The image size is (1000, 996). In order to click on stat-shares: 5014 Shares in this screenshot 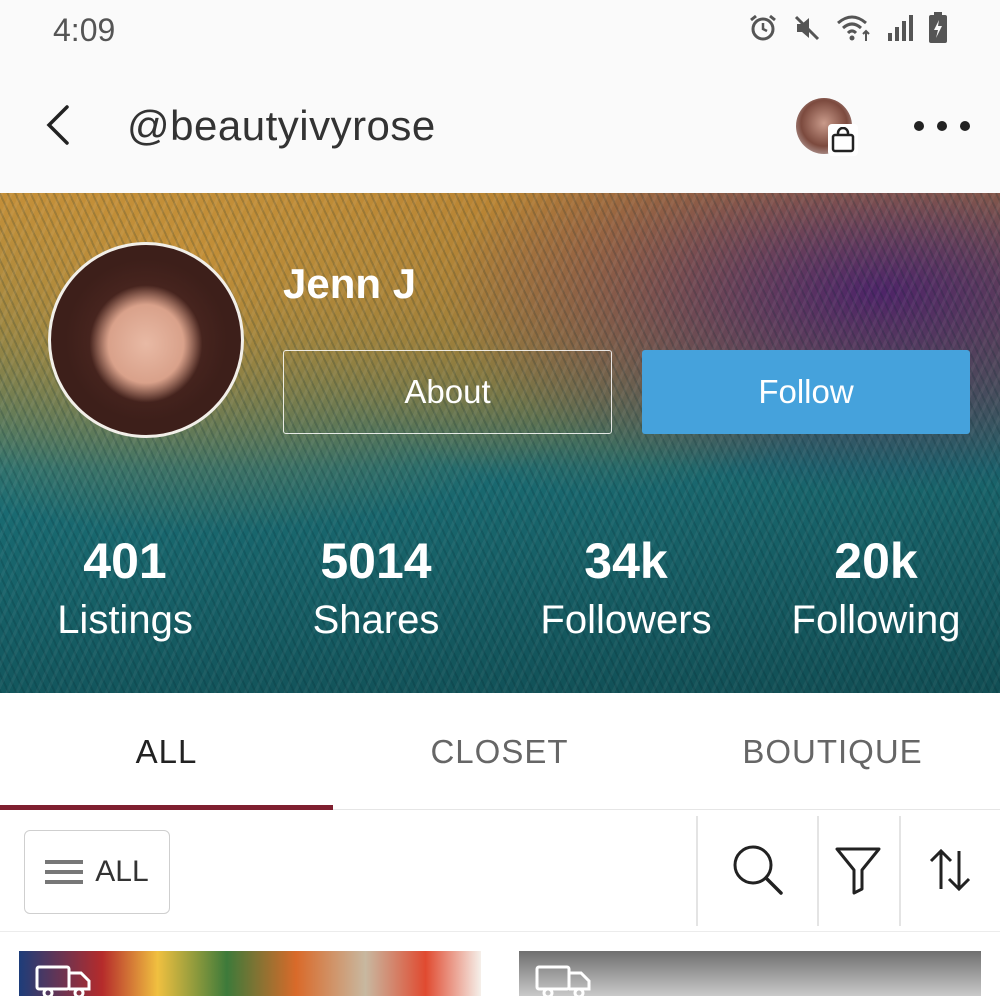, I will do `click(376, 589)`.